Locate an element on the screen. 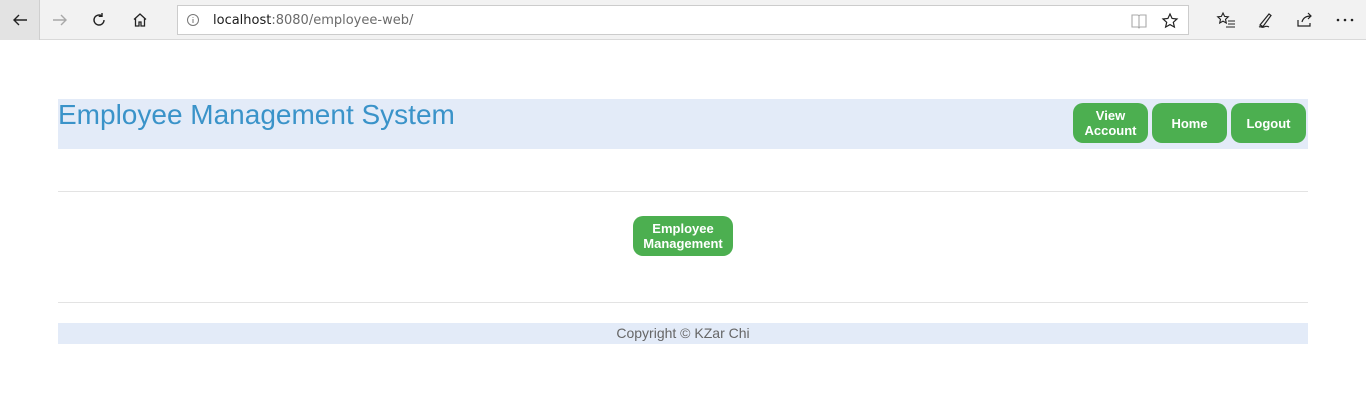 This screenshot has height=411, width=1366. footer: Copyright © KZar Chi is located at coordinates (683, 333).